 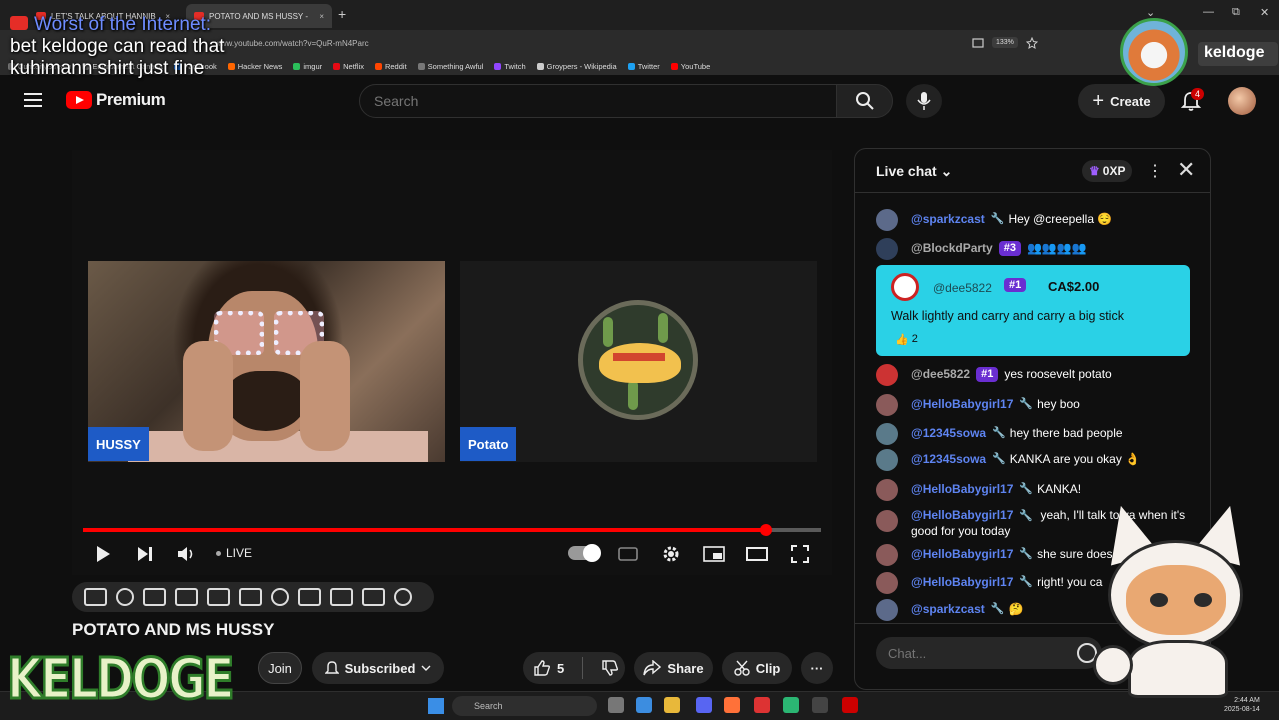 I want to click on clip-button: Clip, so click(x=757, y=668).